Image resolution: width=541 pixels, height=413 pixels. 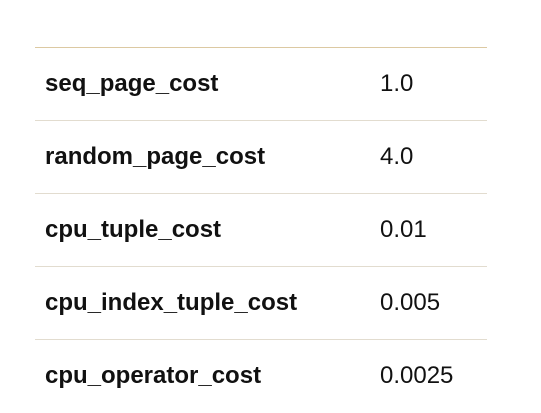 I want to click on table-row: seq_page_cost 1.0, so click(x=261, y=84).